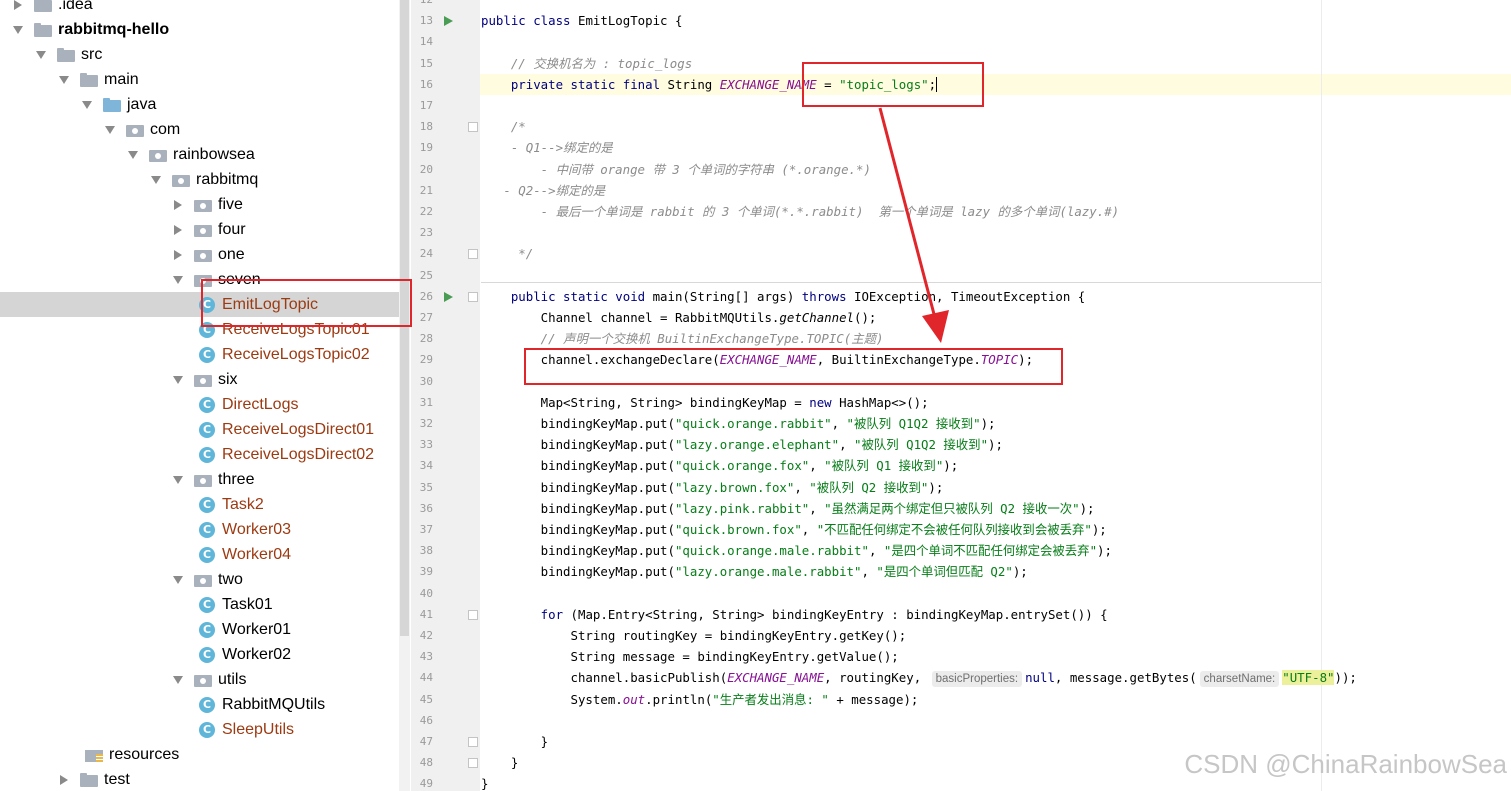 This screenshot has height=791, width=1511. I want to click on watermark: CSDN @ChinaRainbowSea, so click(1345, 764).